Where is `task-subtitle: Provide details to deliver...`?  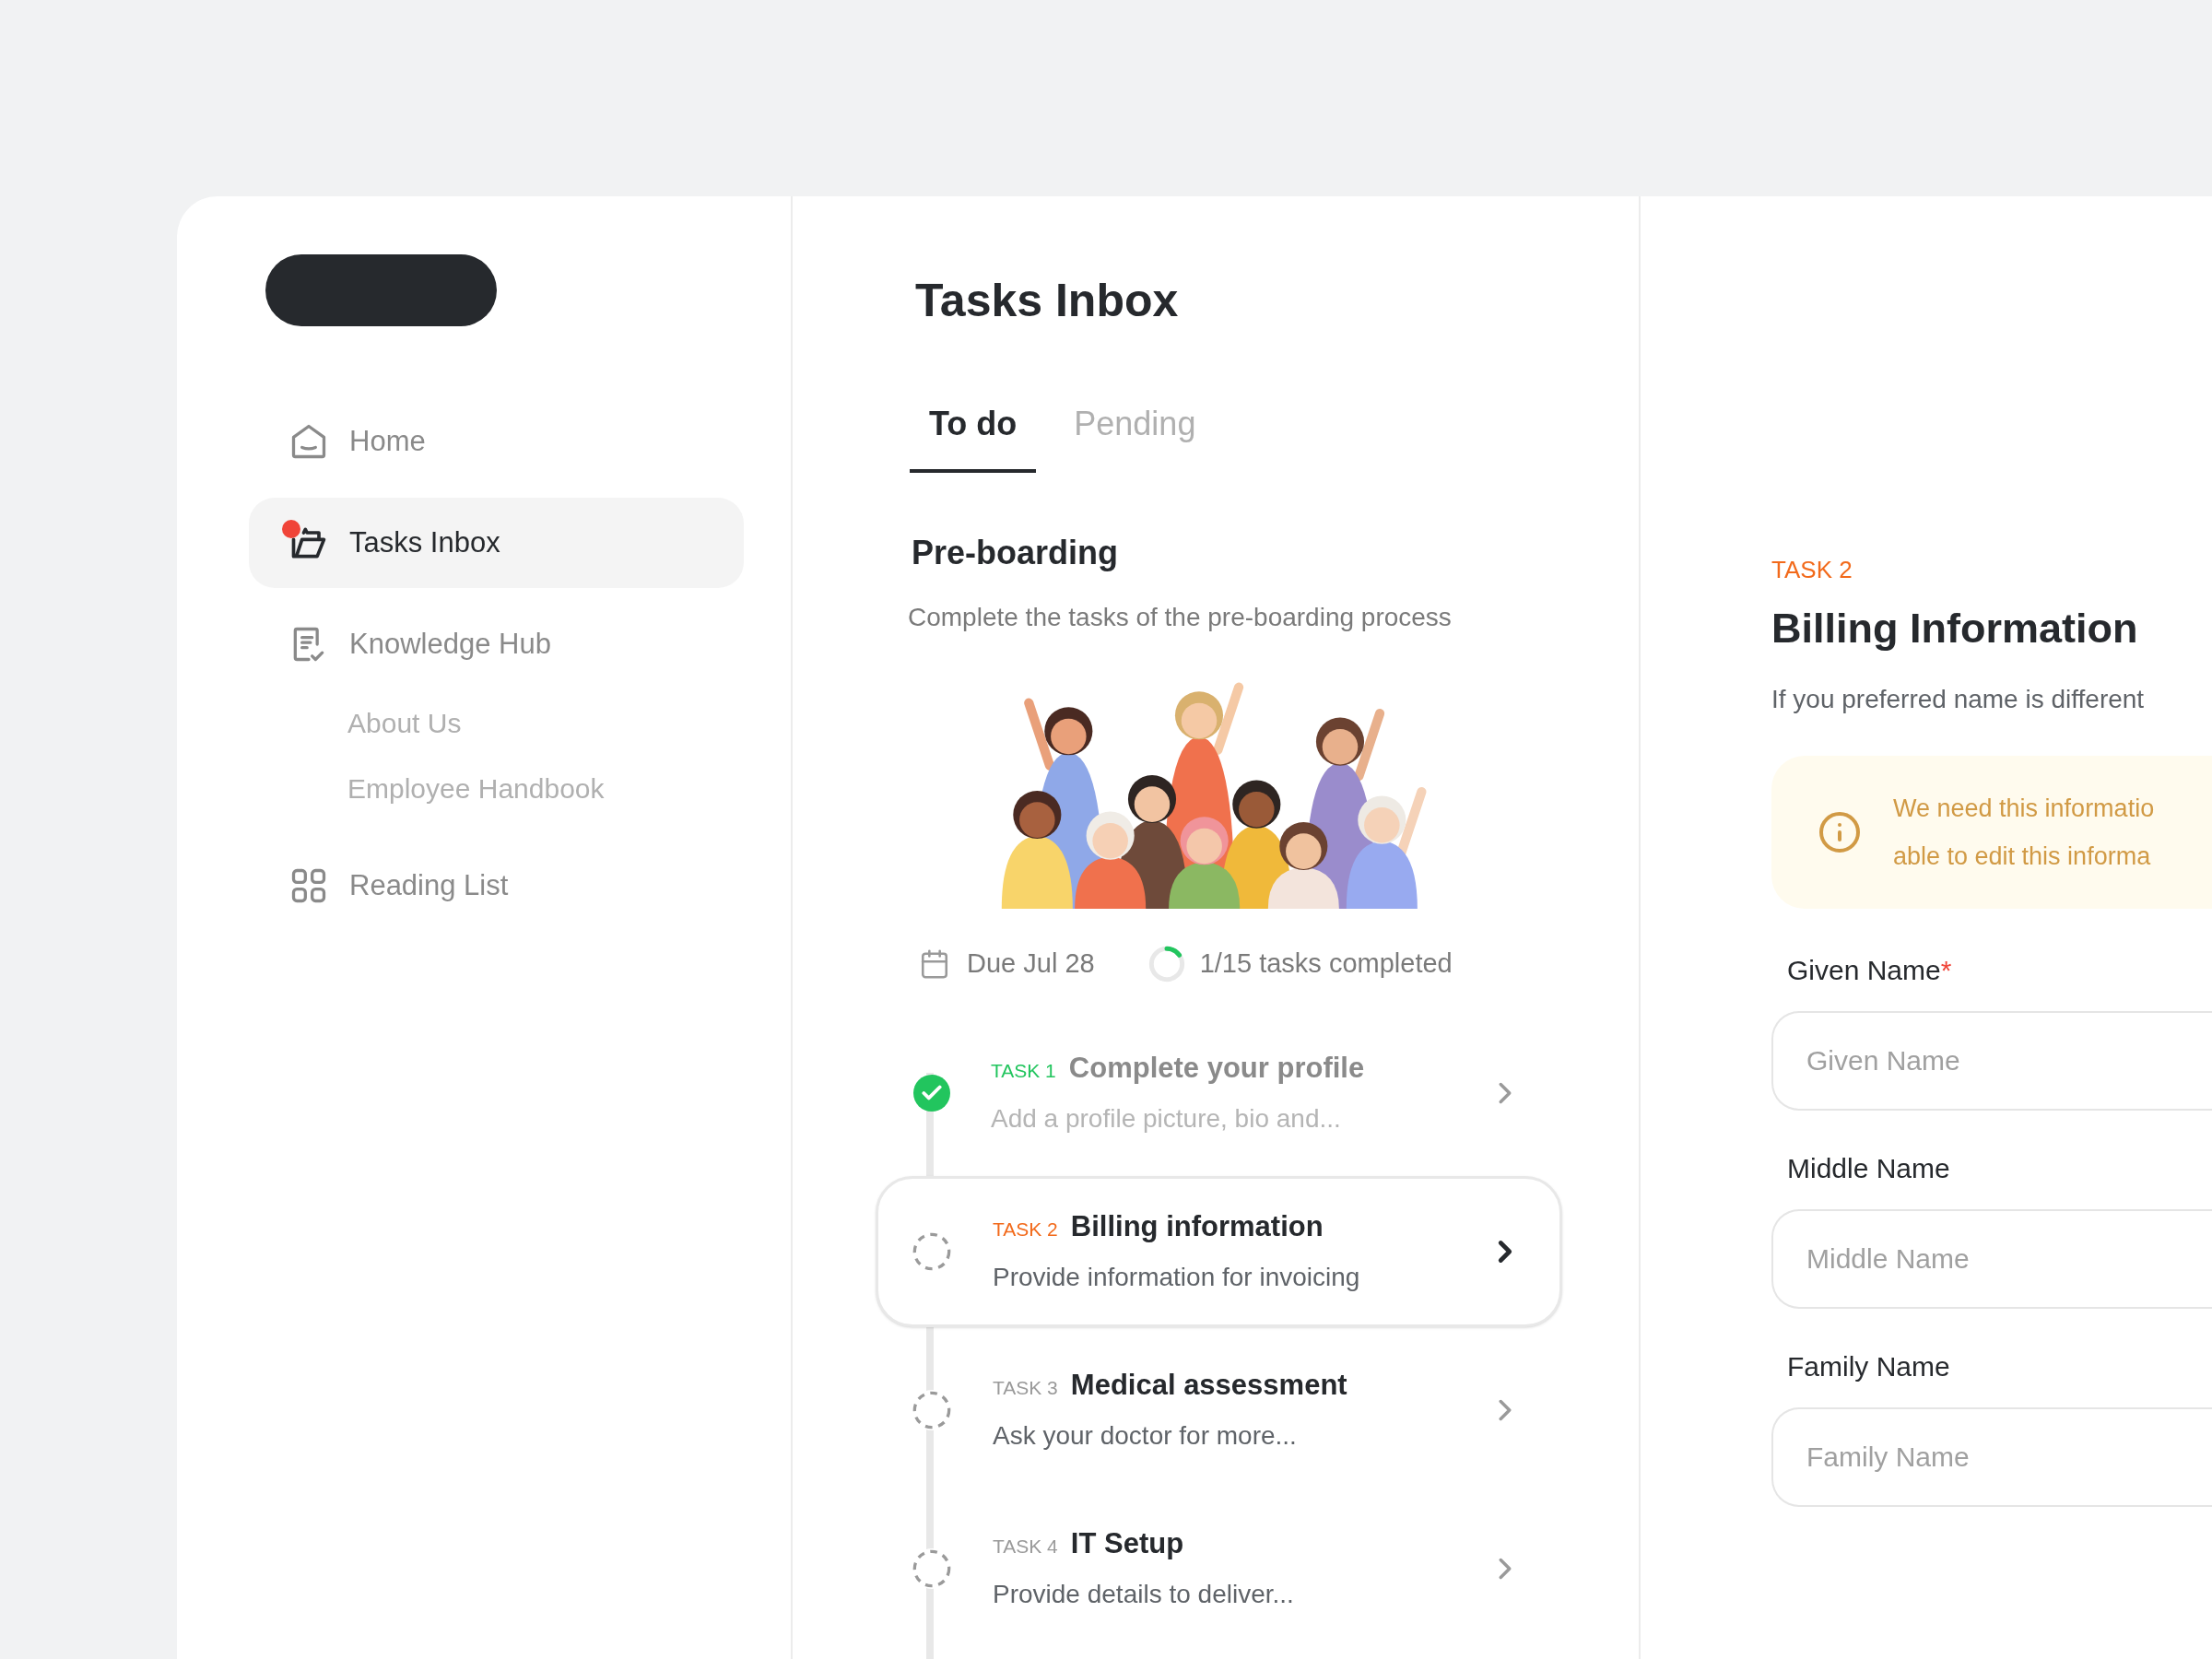 task-subtitle: Provide details to deliver... is located at coordinates (1144, 1594).